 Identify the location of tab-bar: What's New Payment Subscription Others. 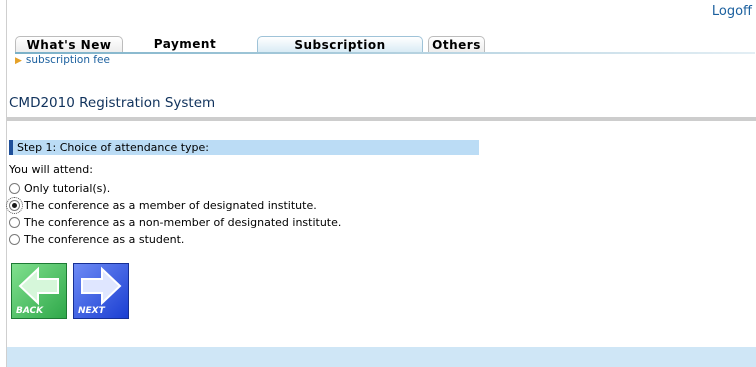
(385, 45).